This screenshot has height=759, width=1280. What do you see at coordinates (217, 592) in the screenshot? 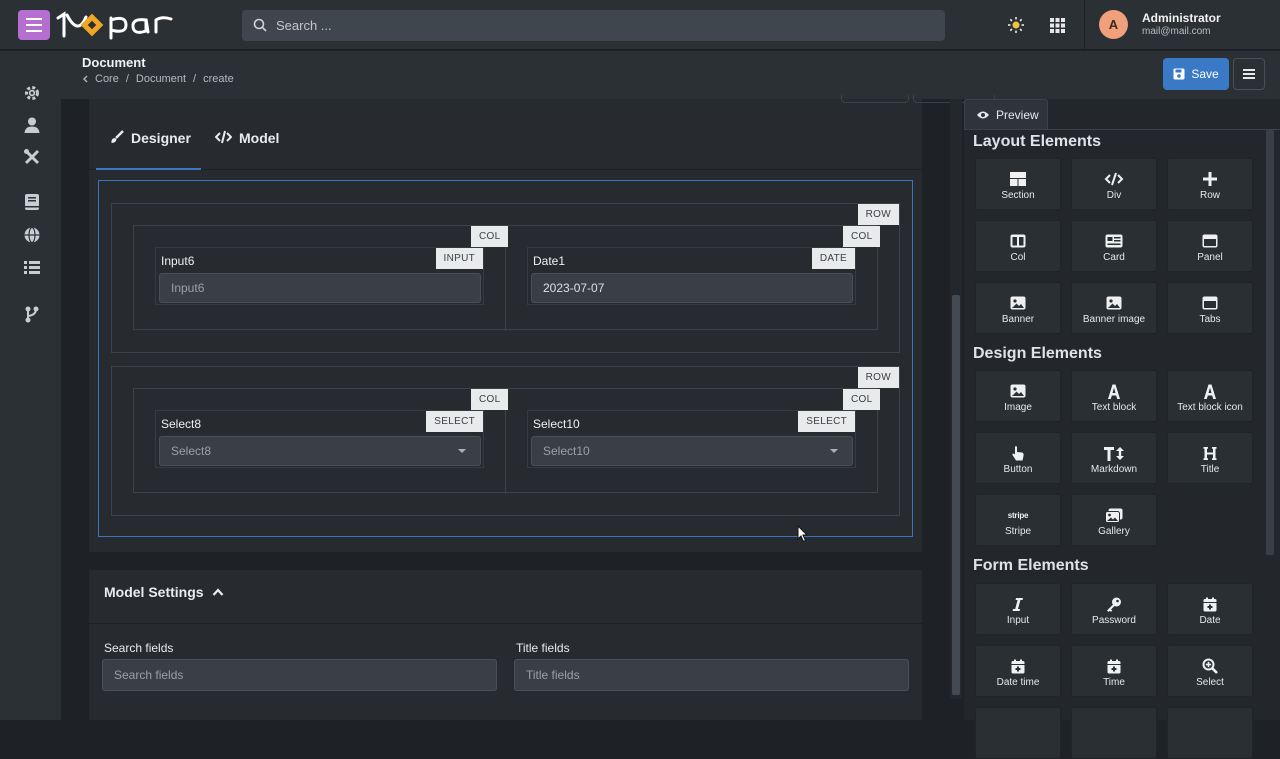
I see `chevron-up-icon` at bounding box center [217, 592].